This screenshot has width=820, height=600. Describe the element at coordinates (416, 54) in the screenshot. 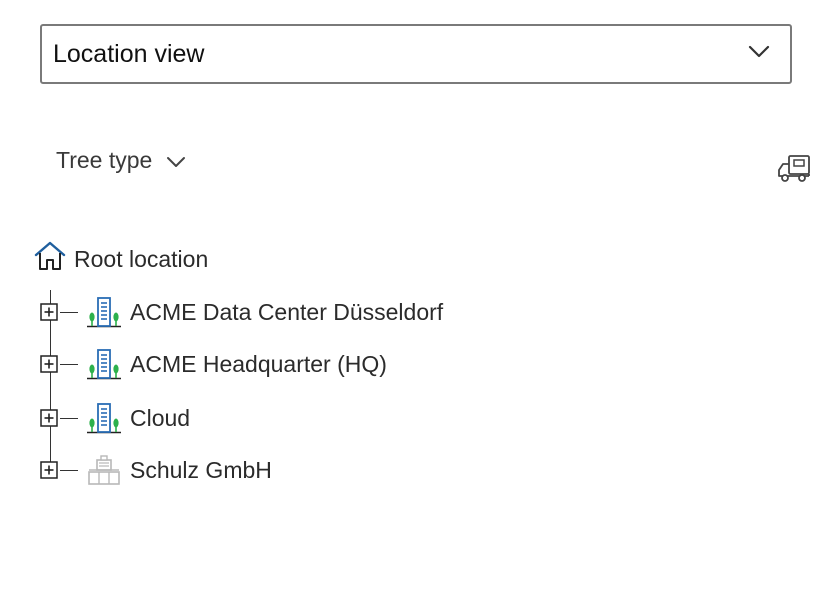

I see `view-select-dropdown: Location view` at that location.